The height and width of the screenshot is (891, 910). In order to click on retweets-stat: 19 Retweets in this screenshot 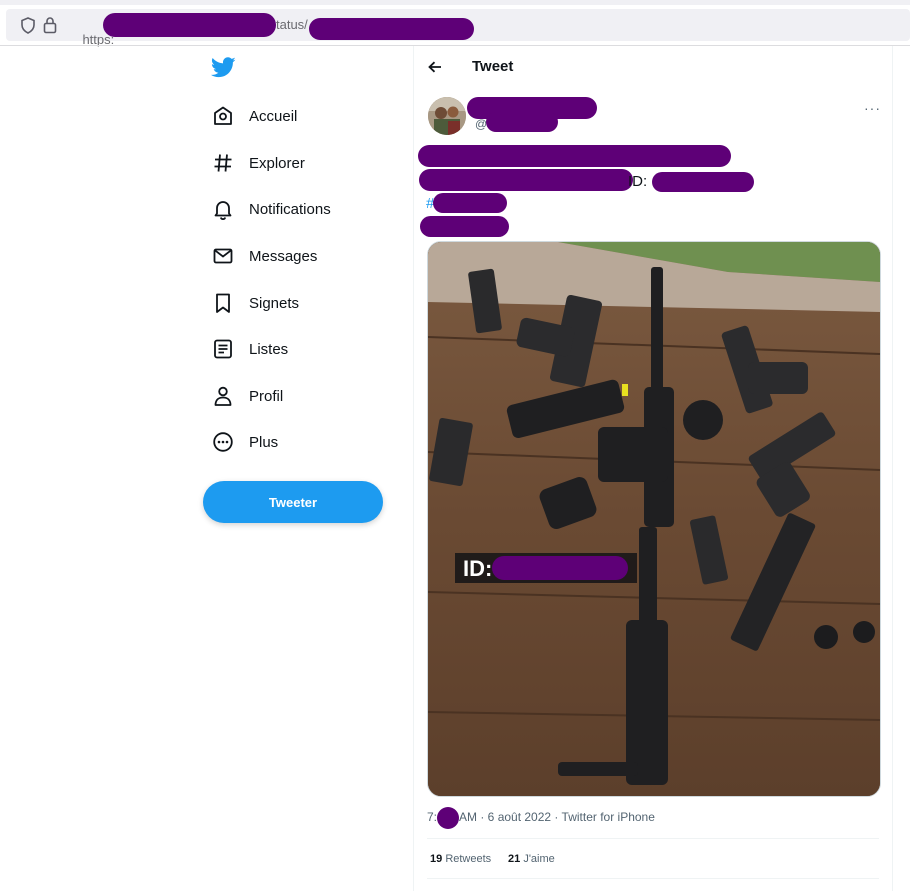, I will do `click(460, 859)`.